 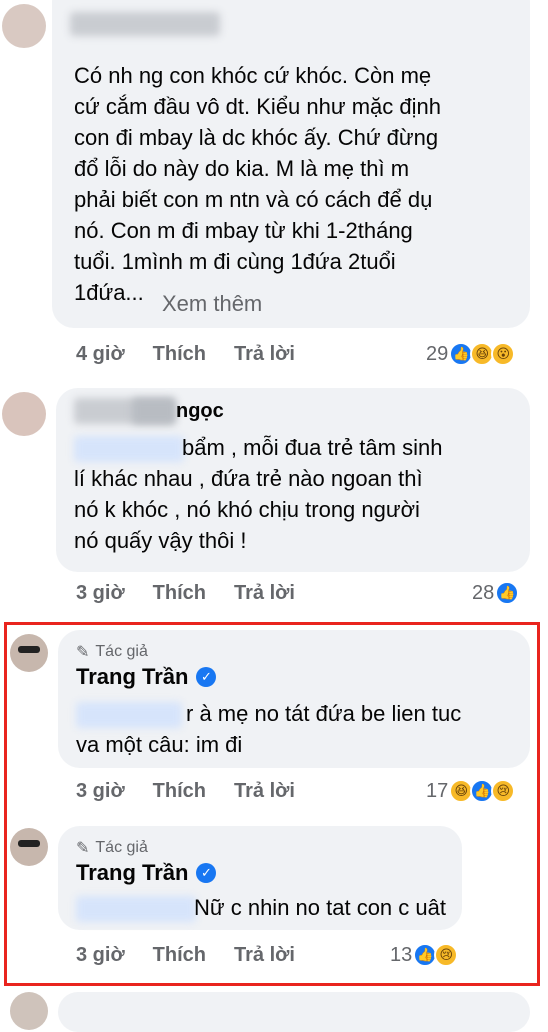 What do you see at coordinates (100, 354) in the screenshot?
I see `comment-time: 4 giờ` at bounding box center [100, 354].